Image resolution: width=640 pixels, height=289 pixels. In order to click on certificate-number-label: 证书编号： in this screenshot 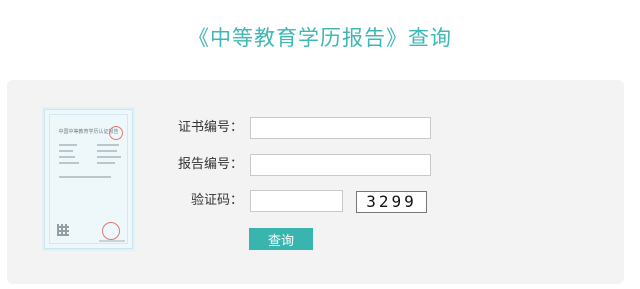, I will do `click(210, 127)`.